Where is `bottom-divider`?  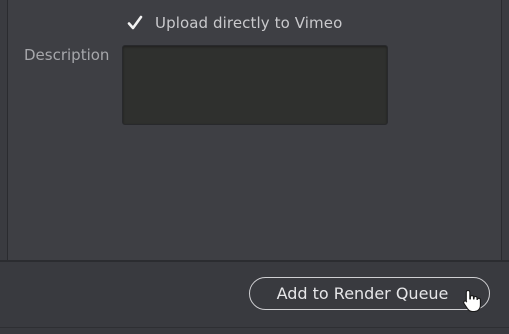
bottom-divider is located at coordinates (254, 327).